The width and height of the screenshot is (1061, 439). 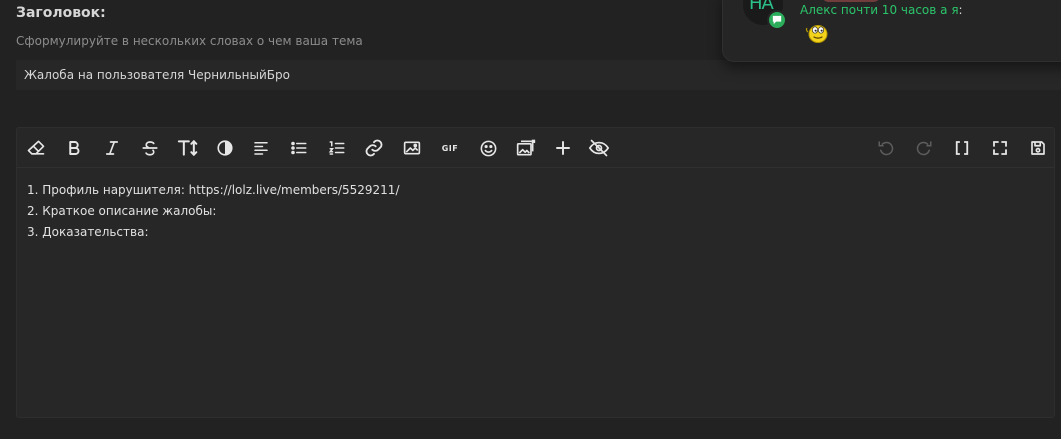 I want to click on notification-popup: НА Алекс почти 10 часов а я:, so click(x=891, y=31).